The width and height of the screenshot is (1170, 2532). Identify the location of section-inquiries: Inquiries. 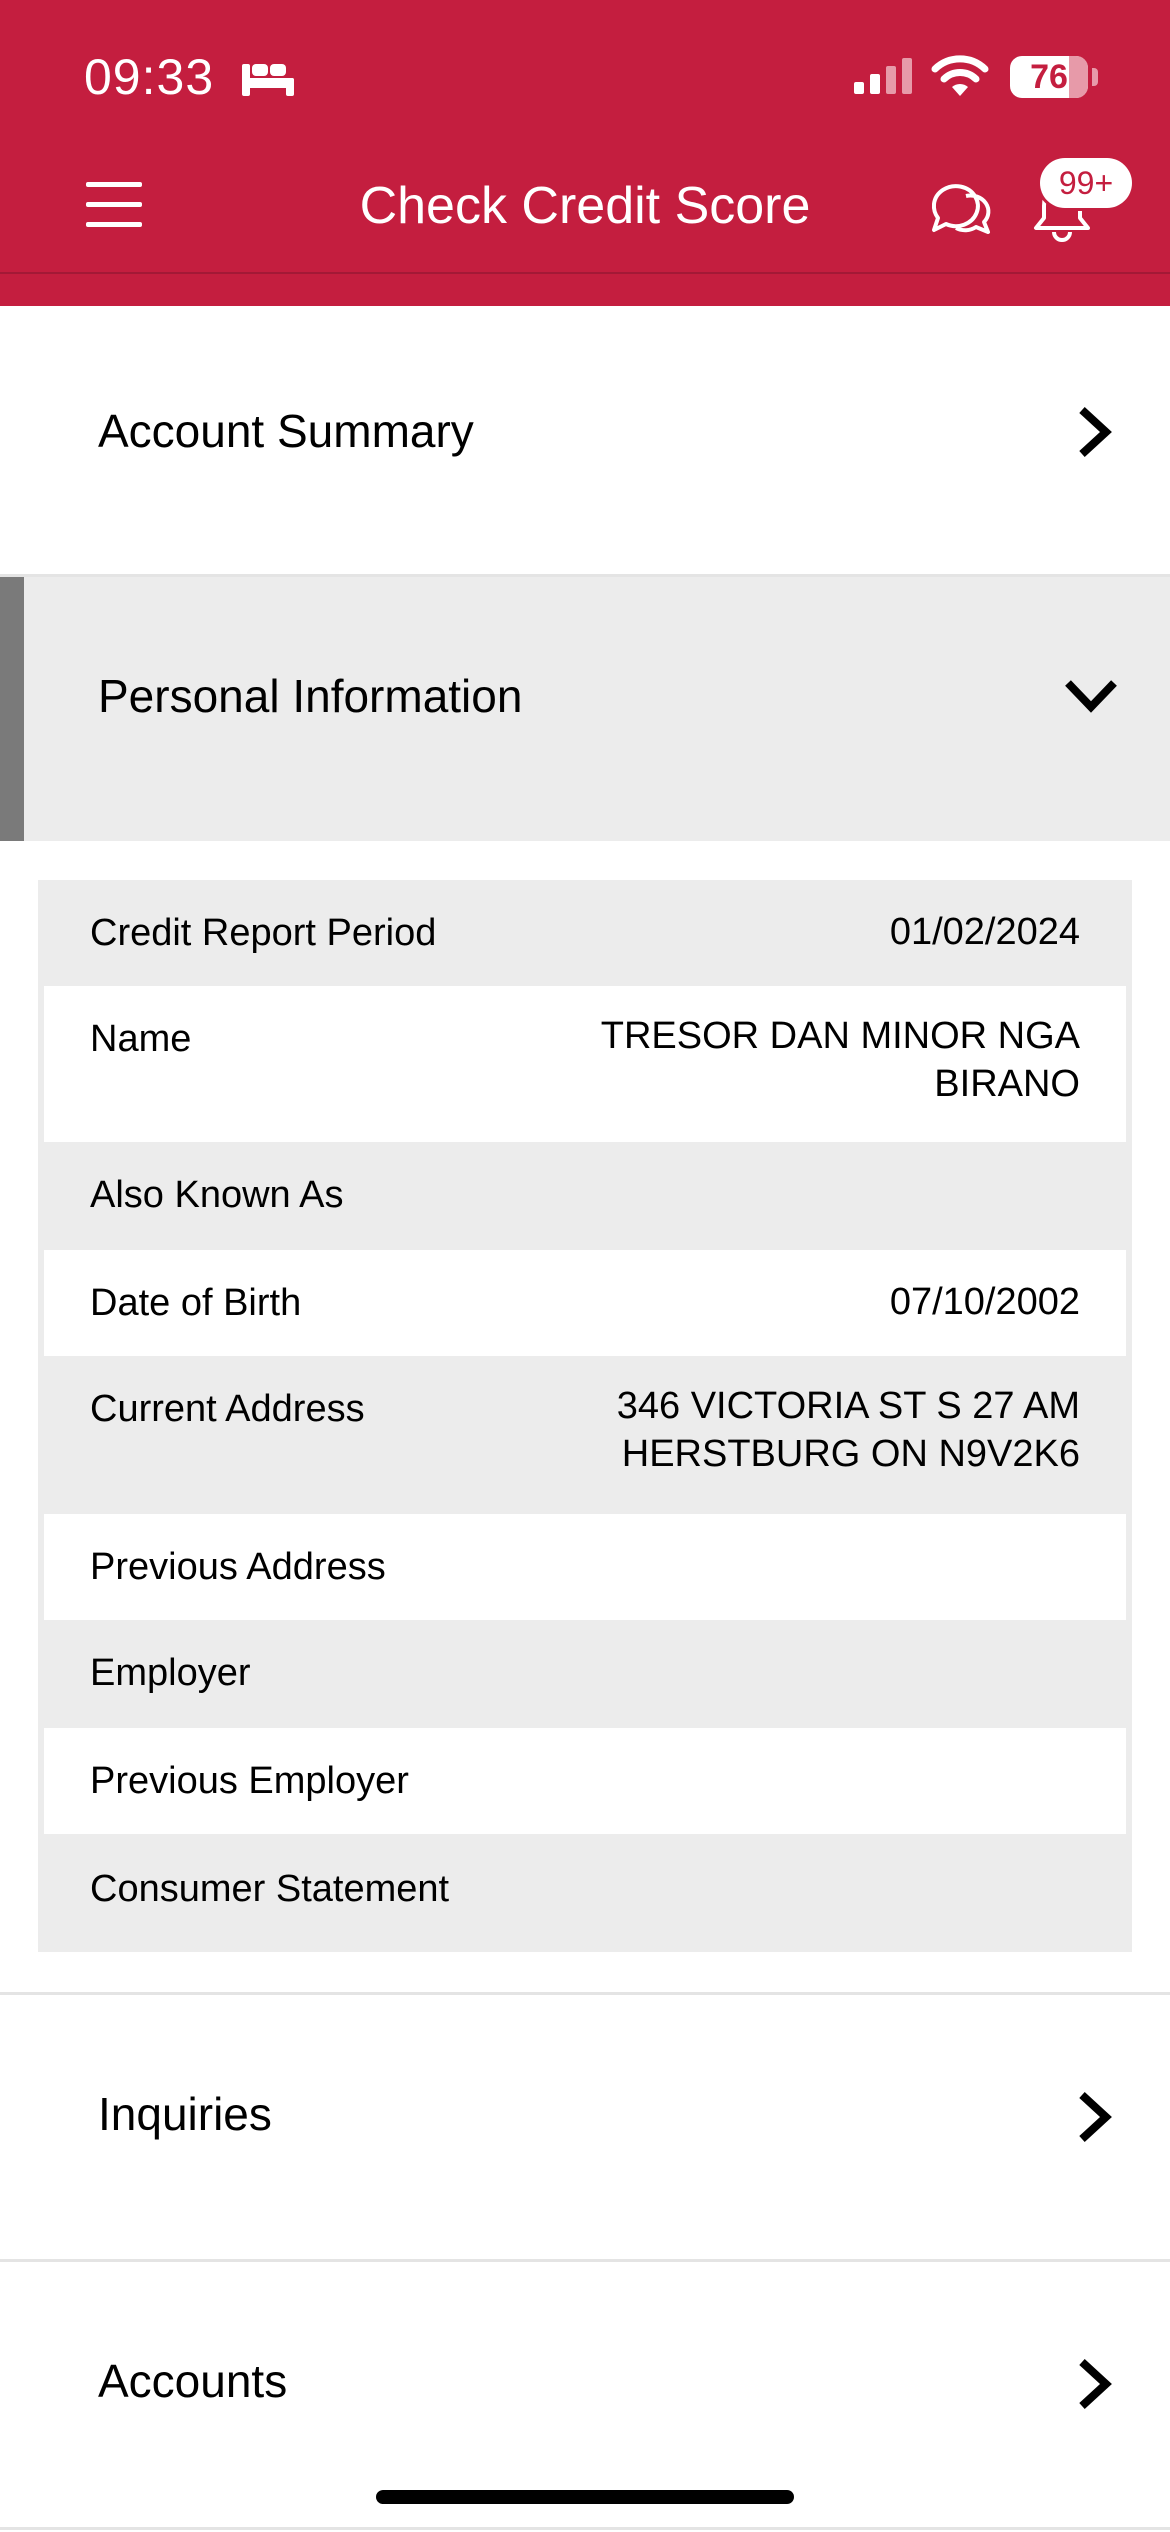
(585, 2127).